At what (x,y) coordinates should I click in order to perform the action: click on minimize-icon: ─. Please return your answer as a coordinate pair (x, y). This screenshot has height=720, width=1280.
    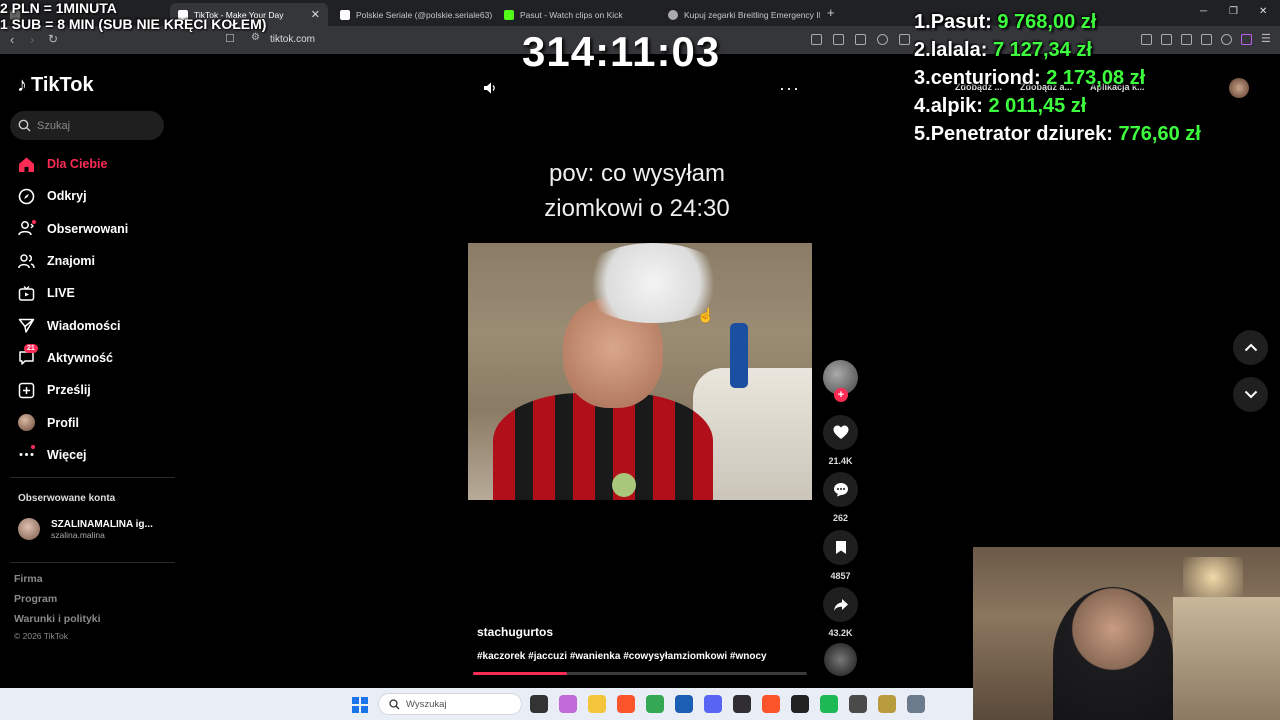
    Looking at the image, I should click on (1203, 11).